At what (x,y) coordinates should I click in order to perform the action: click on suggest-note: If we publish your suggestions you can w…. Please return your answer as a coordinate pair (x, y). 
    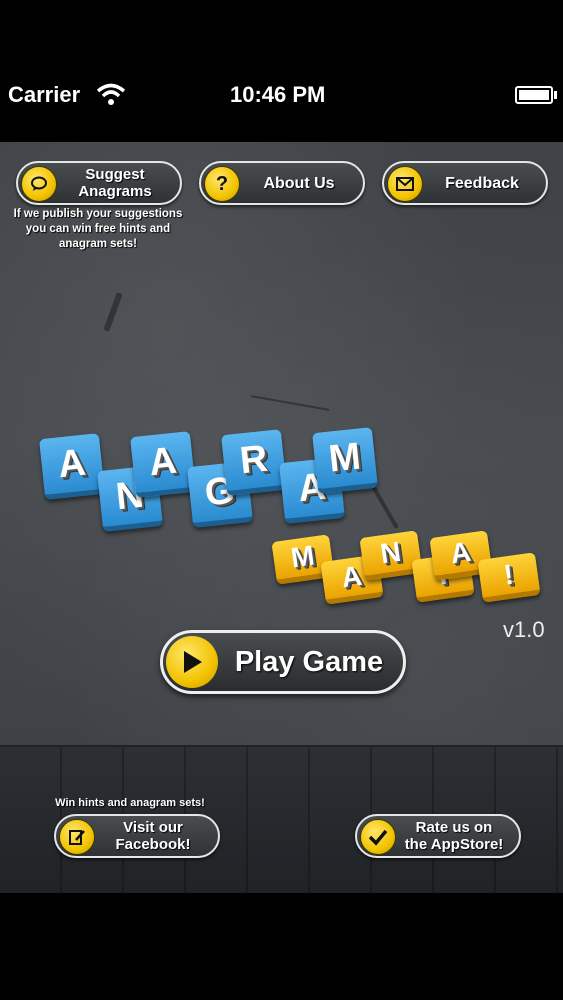
    Looking at the image, I should click on (98, 229).